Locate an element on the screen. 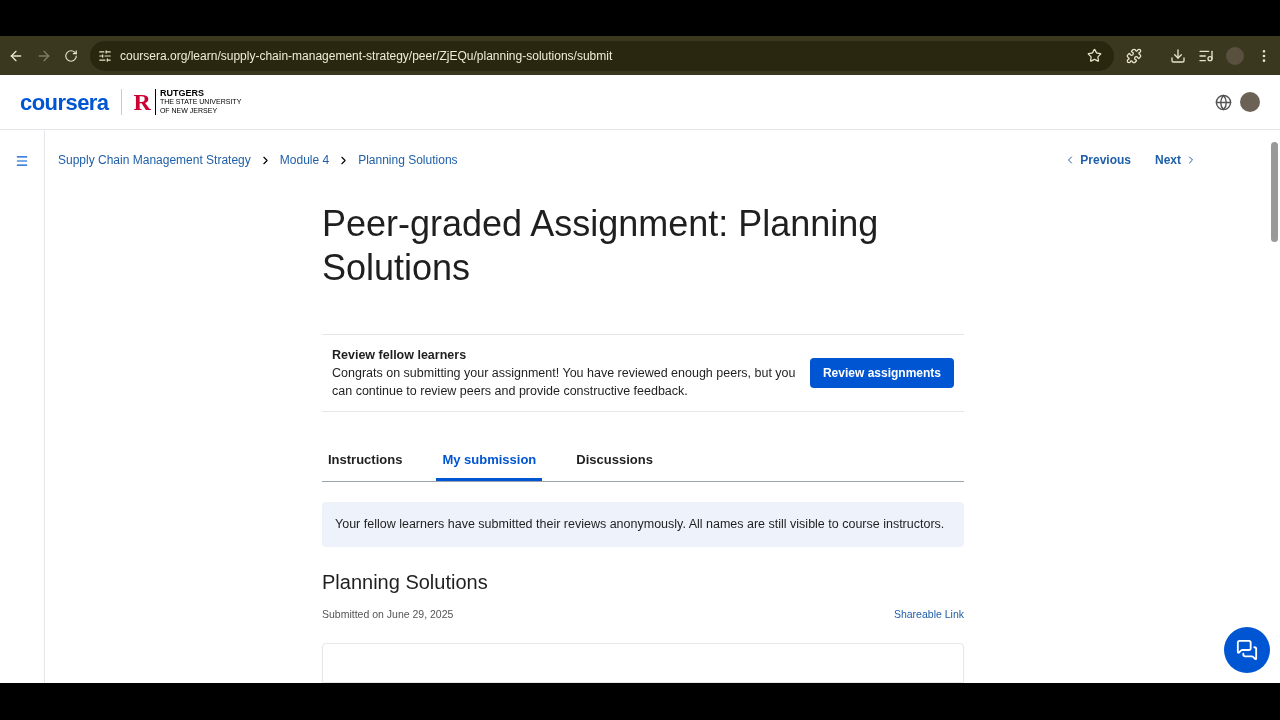 Image resolution: width=1280 pixels, height=720 pixels. page-title: Peer-graded Assignment: Planning Solutions is located at coordinates (601, 246).